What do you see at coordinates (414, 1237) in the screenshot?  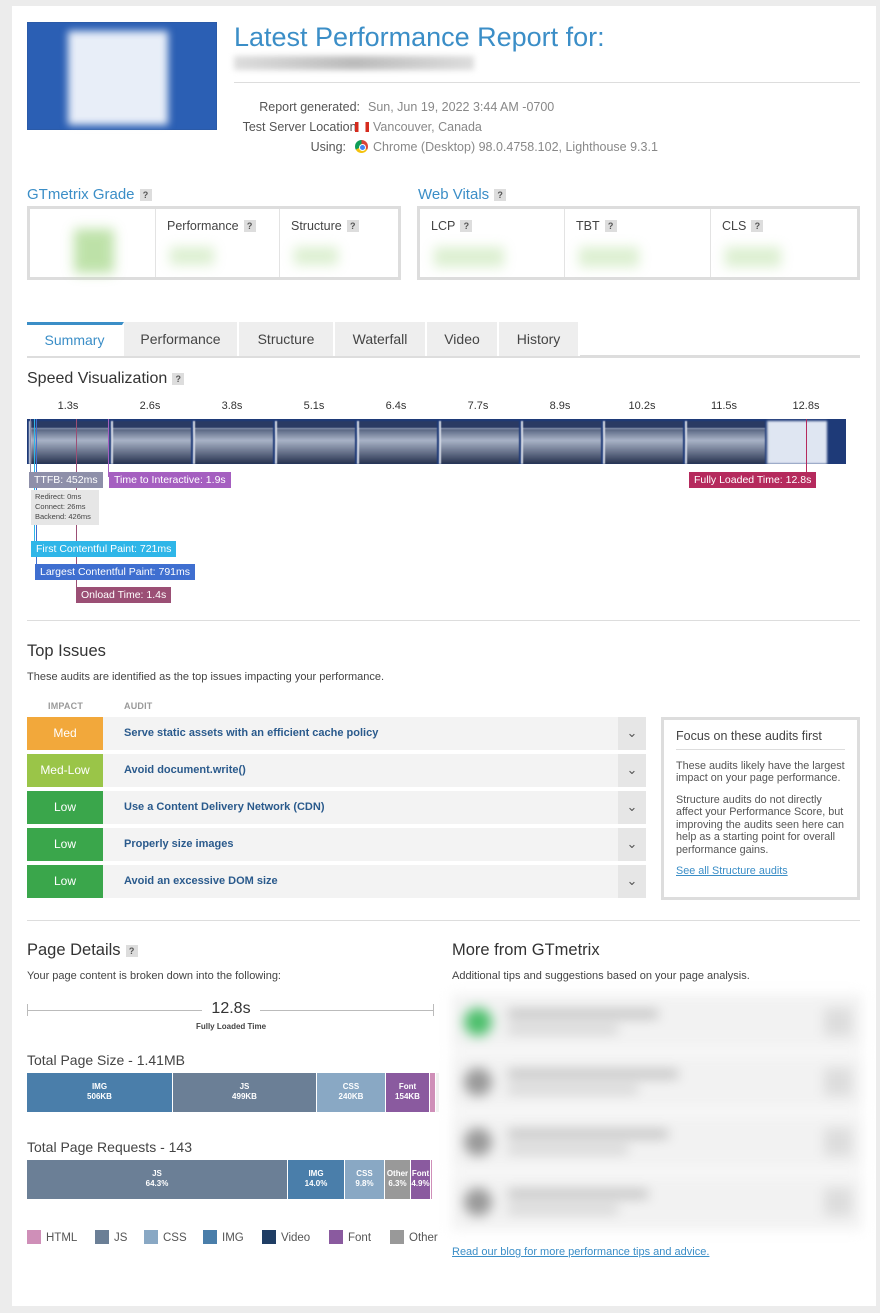 I see `legend-item-other: Other` at bounding box center [414, 1237].